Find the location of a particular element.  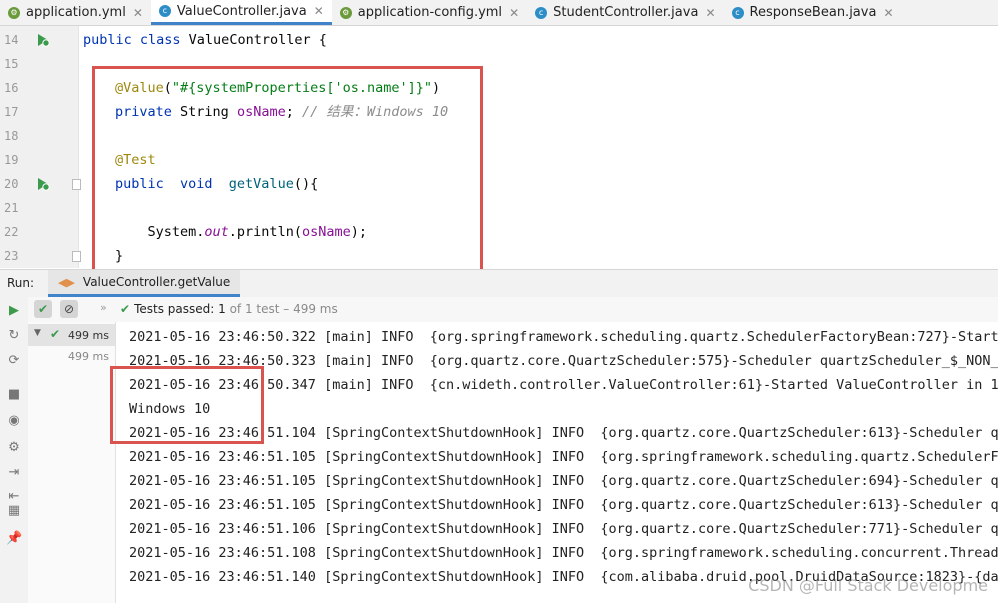

run-side-toolbar: ▶ ↻ ⟳ ■ ◉ ⚙ ⇥ ⇤ ▦ 📌 is located at coordinates (14, 450).